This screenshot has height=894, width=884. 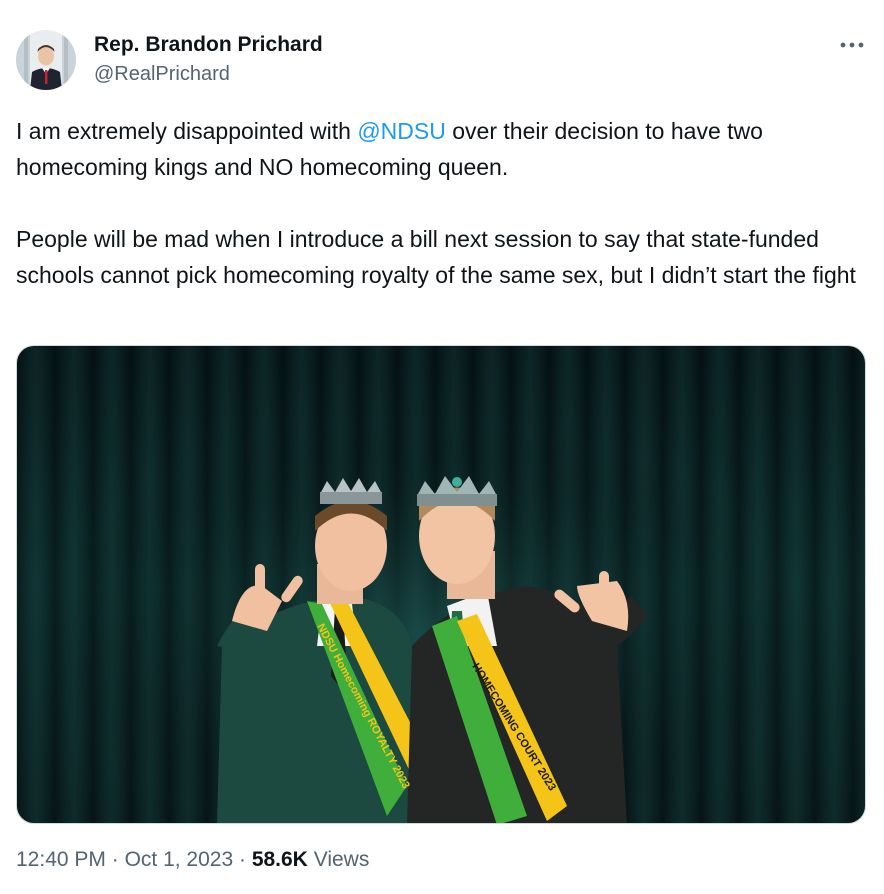 What do you see at coordinates (279, 859) in the screenshot?
I see `views-count: 58.6K` at bounding box center [279, 859].